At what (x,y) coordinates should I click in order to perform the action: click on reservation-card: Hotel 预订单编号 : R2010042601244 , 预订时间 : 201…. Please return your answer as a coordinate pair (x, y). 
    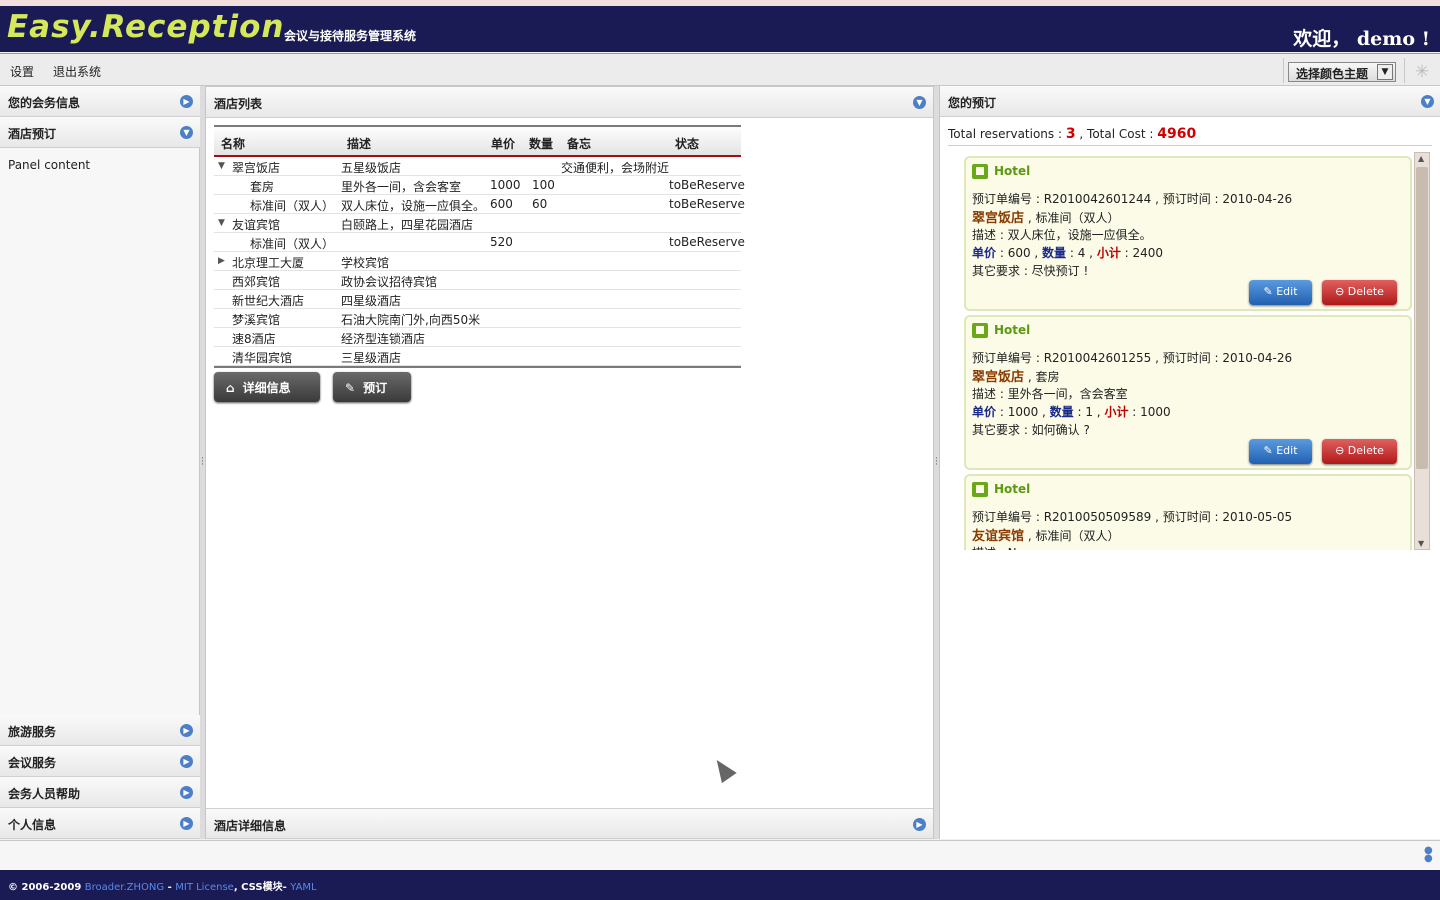
    Looking at the image, I should click on (1188, 233).